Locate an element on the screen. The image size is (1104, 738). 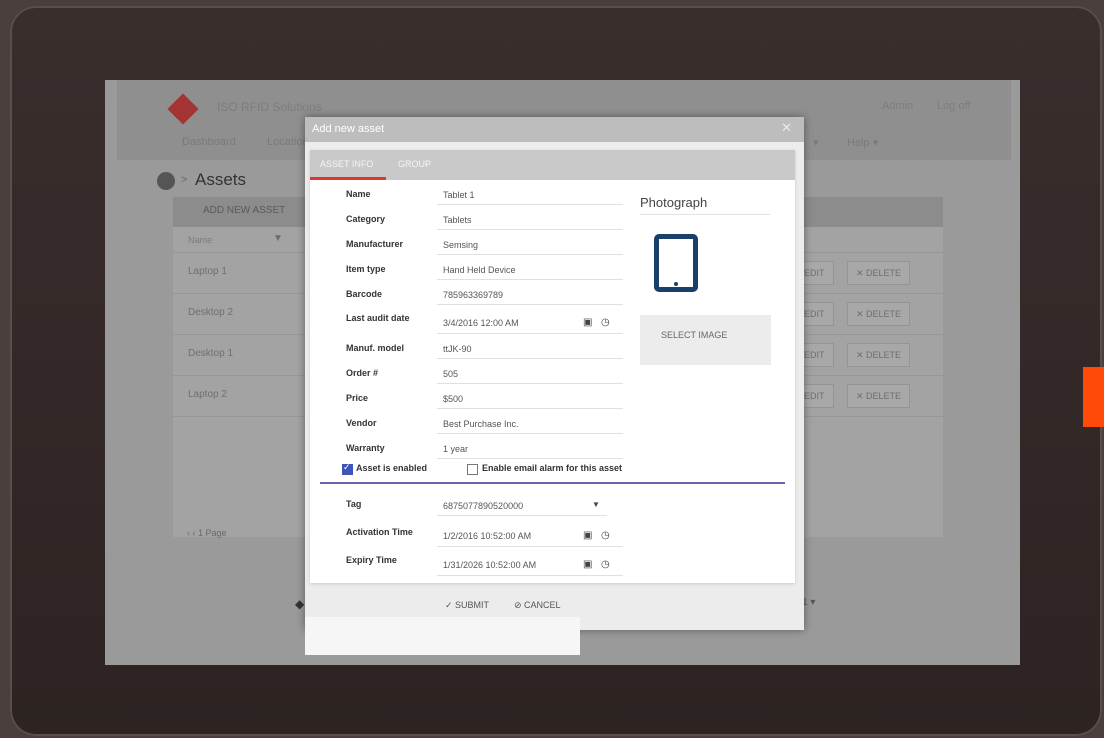
breadcrumb-chevron: > is located at coordinates (184, 180).